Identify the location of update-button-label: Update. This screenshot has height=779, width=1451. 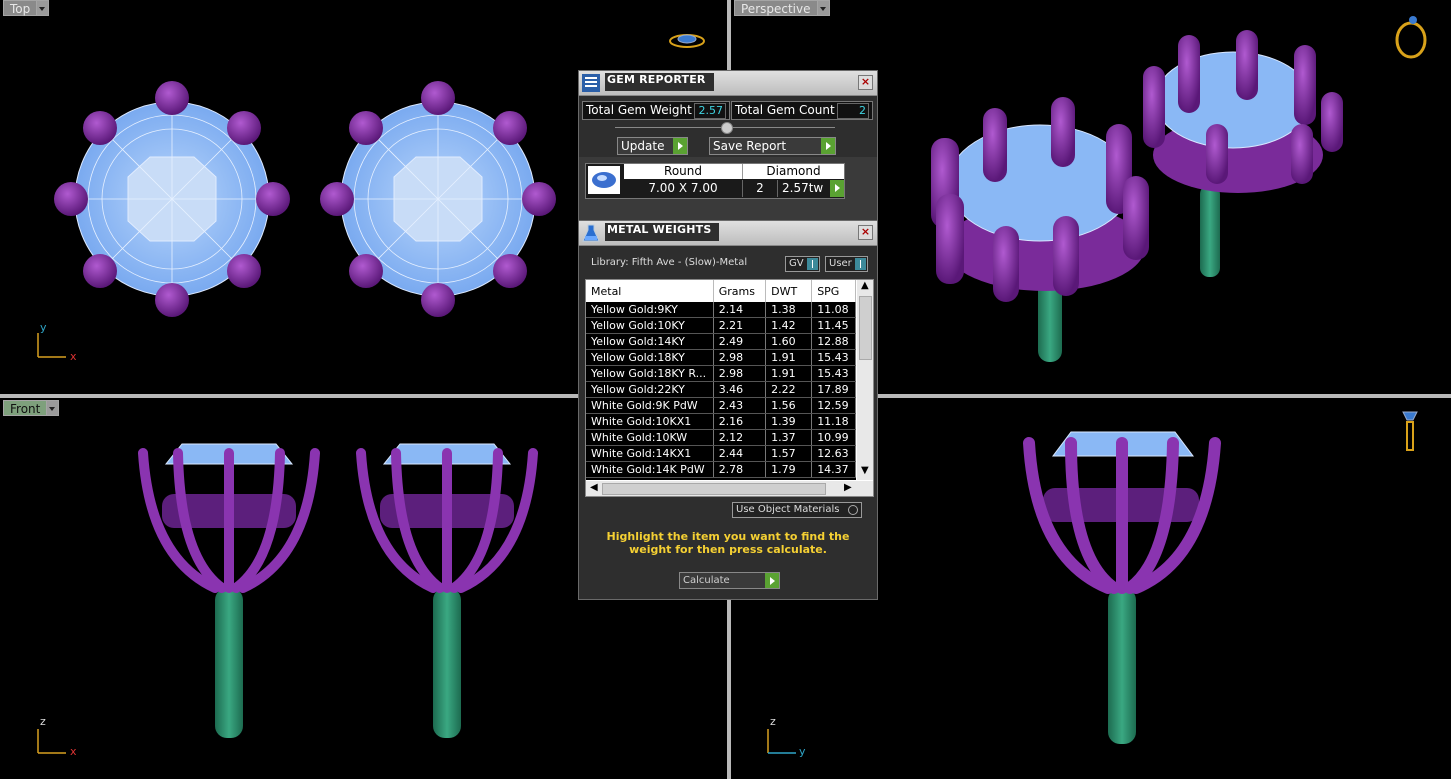
(643, 146).